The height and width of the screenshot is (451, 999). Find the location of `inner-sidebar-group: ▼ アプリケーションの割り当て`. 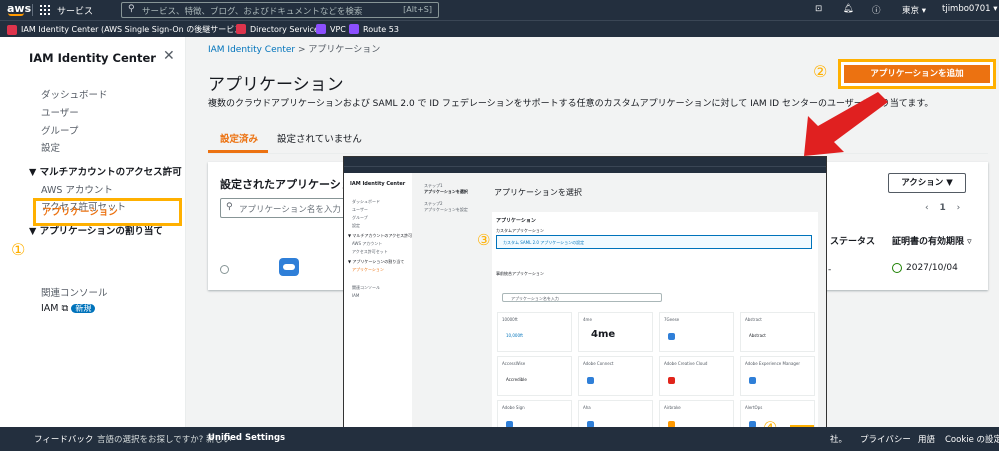

inner-sidebar-group: ▼ アプリケーションの割り当て is located at coordinates (376, 261).